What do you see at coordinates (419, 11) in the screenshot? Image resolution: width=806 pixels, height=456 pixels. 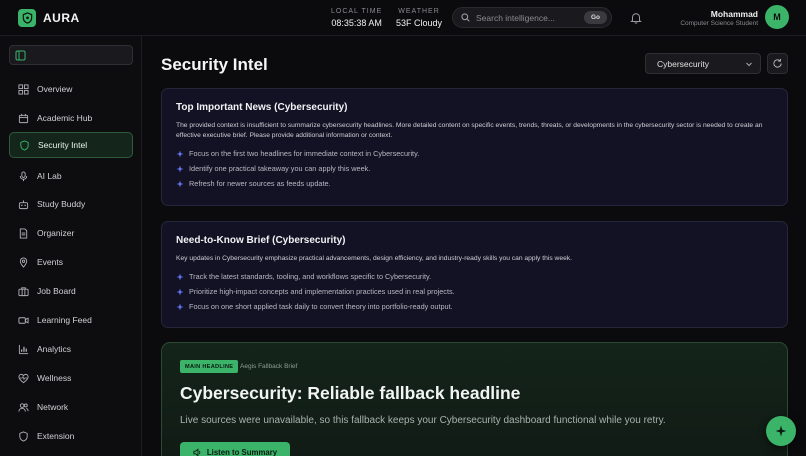 I see `weather-label: WEATHER` at bounding box center [419, 11].